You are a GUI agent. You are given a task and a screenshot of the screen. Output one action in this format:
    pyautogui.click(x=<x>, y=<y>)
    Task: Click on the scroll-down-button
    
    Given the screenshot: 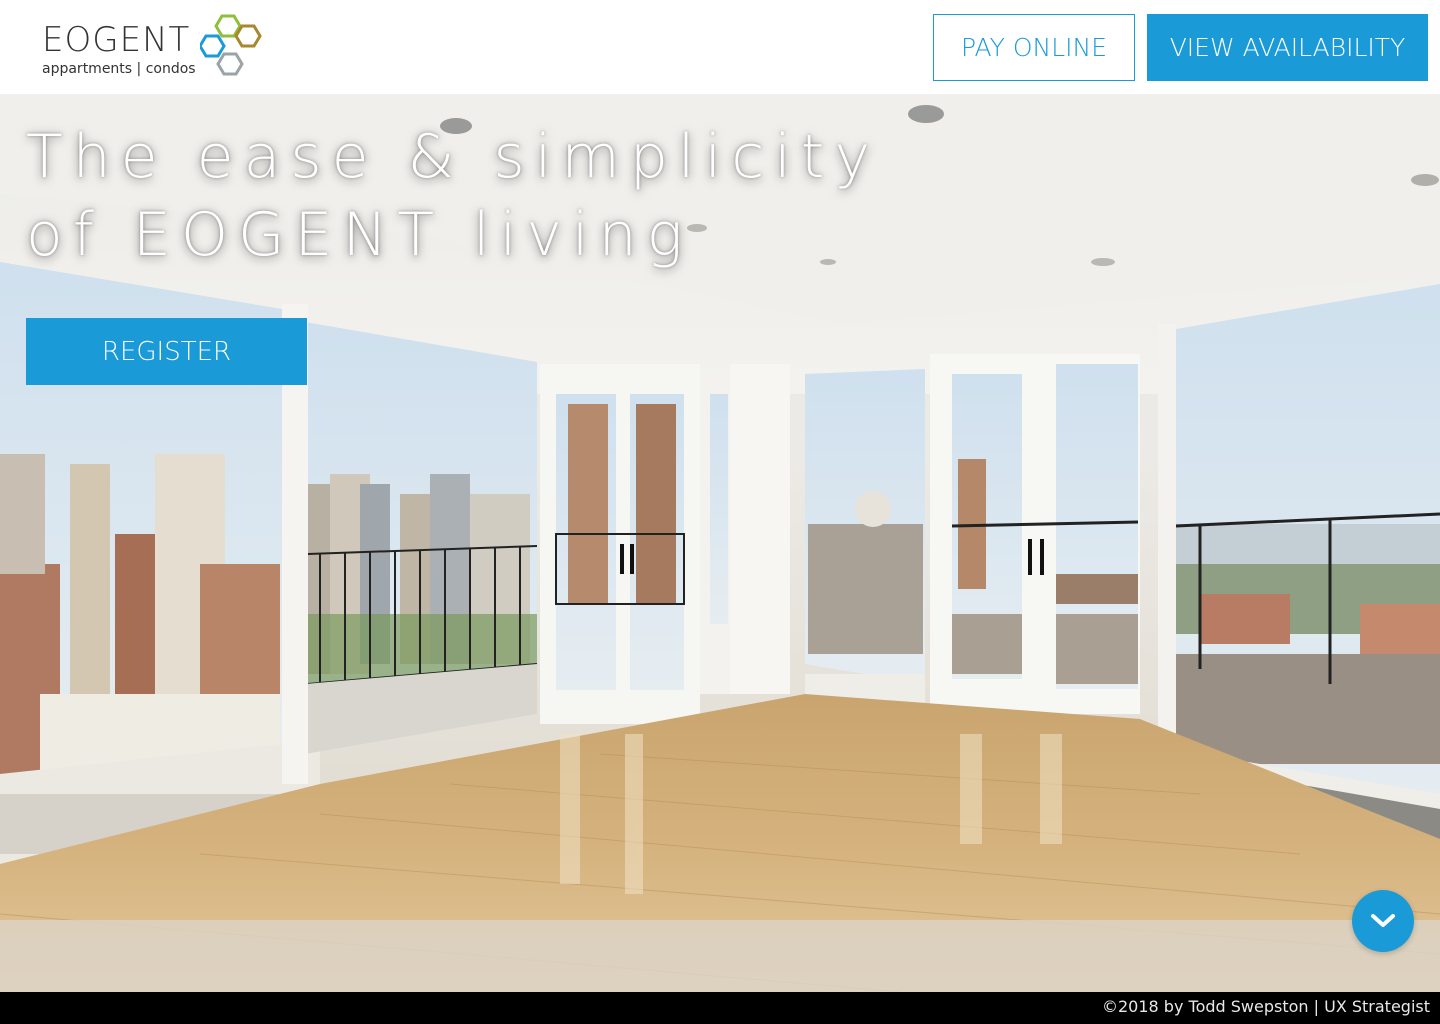 What is the action you would take?
    pyautogui.click(x=1383, y=921)
    